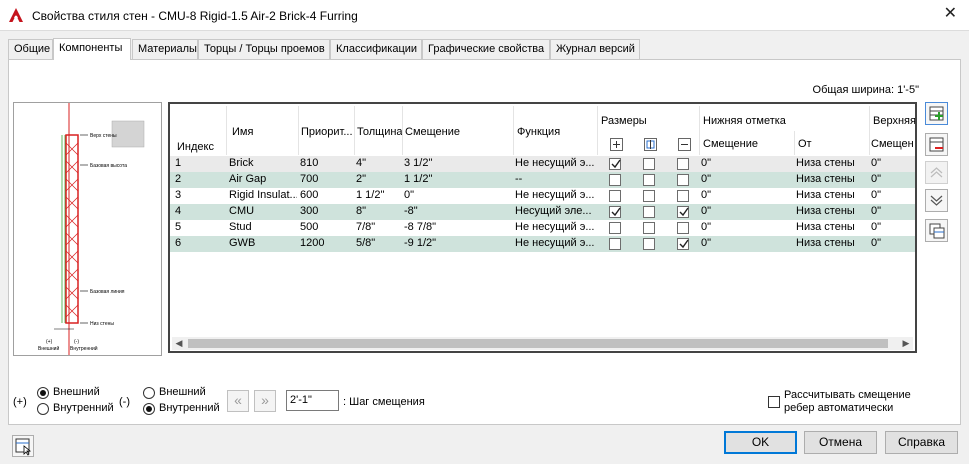 This screenshot has width=969, height=464. Describe the element at coordinates (238, 401) in the screenshot. I see `shift-left-button: «` at that location.